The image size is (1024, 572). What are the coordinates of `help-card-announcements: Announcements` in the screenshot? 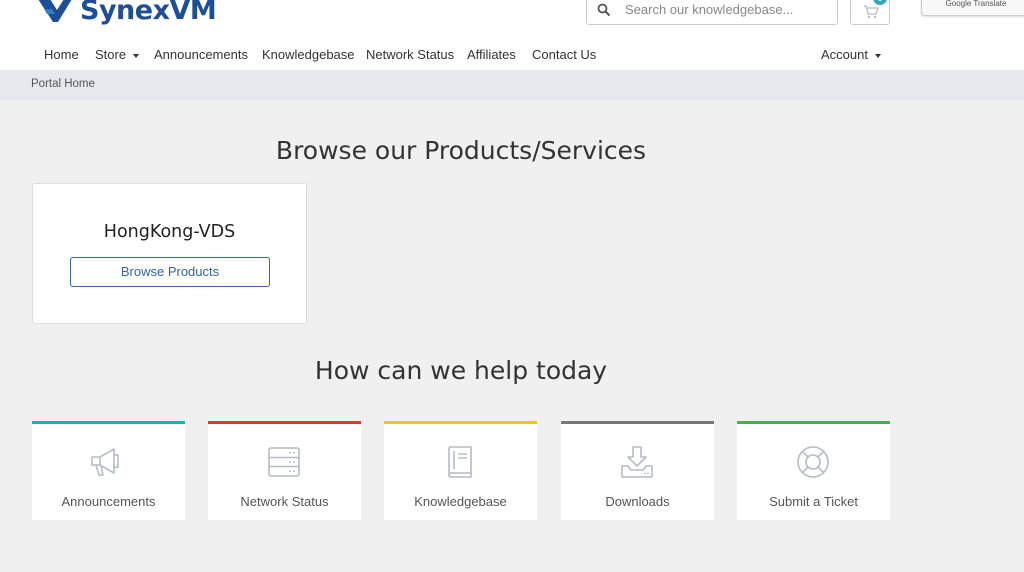 It's located at (108, 470).